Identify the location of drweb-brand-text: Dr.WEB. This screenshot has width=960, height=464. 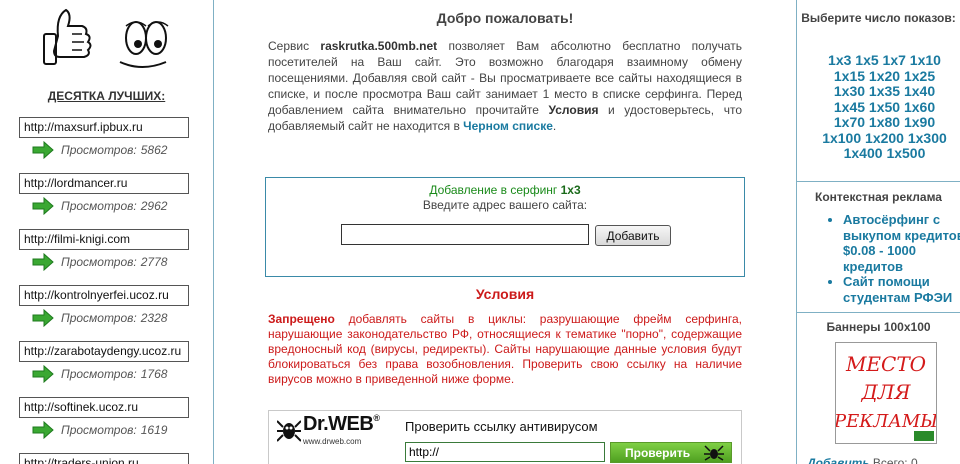
(338, 424).